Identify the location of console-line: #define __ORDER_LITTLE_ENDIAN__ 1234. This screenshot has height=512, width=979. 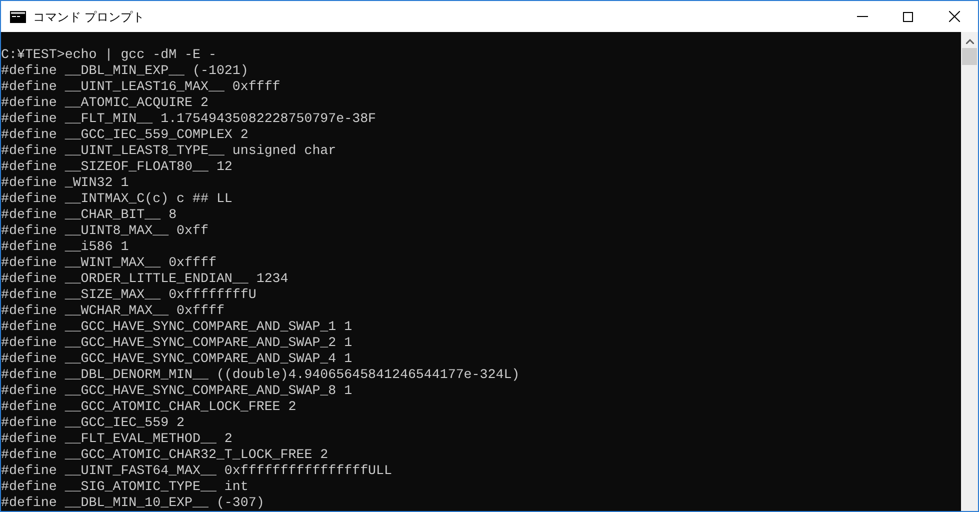
(145, 279).